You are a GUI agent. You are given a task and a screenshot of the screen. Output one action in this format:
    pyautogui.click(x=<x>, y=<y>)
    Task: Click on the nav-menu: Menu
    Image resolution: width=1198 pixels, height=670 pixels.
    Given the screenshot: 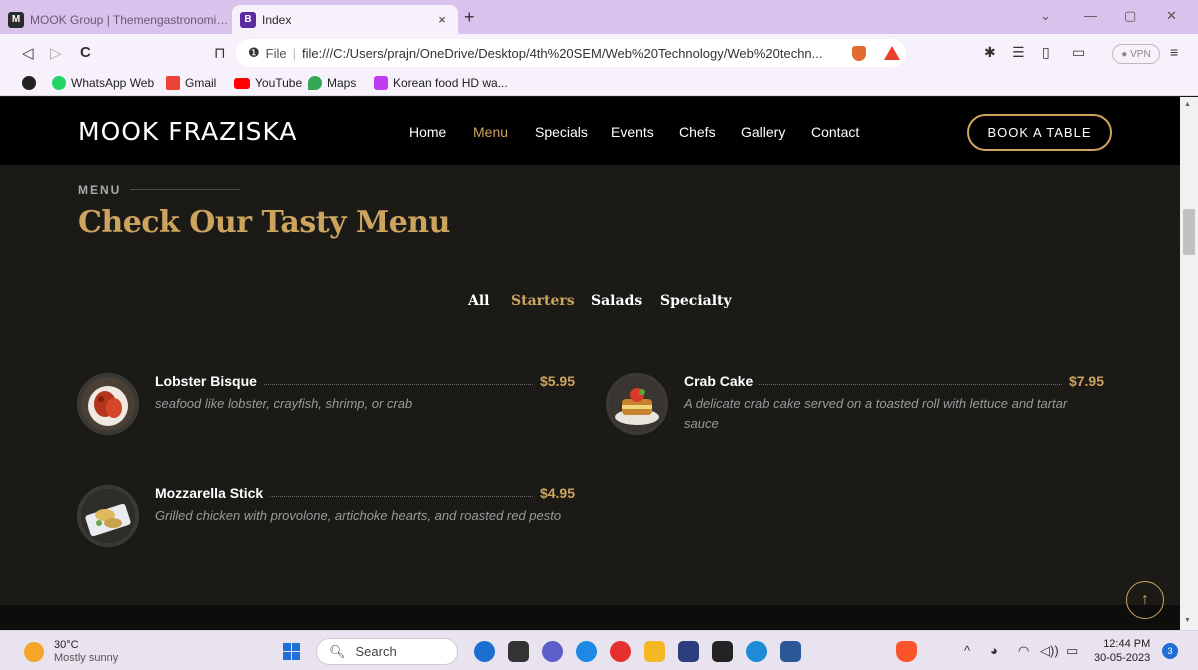 What is the action you would take?
    pyautogui.click(x=490, y=132)
    